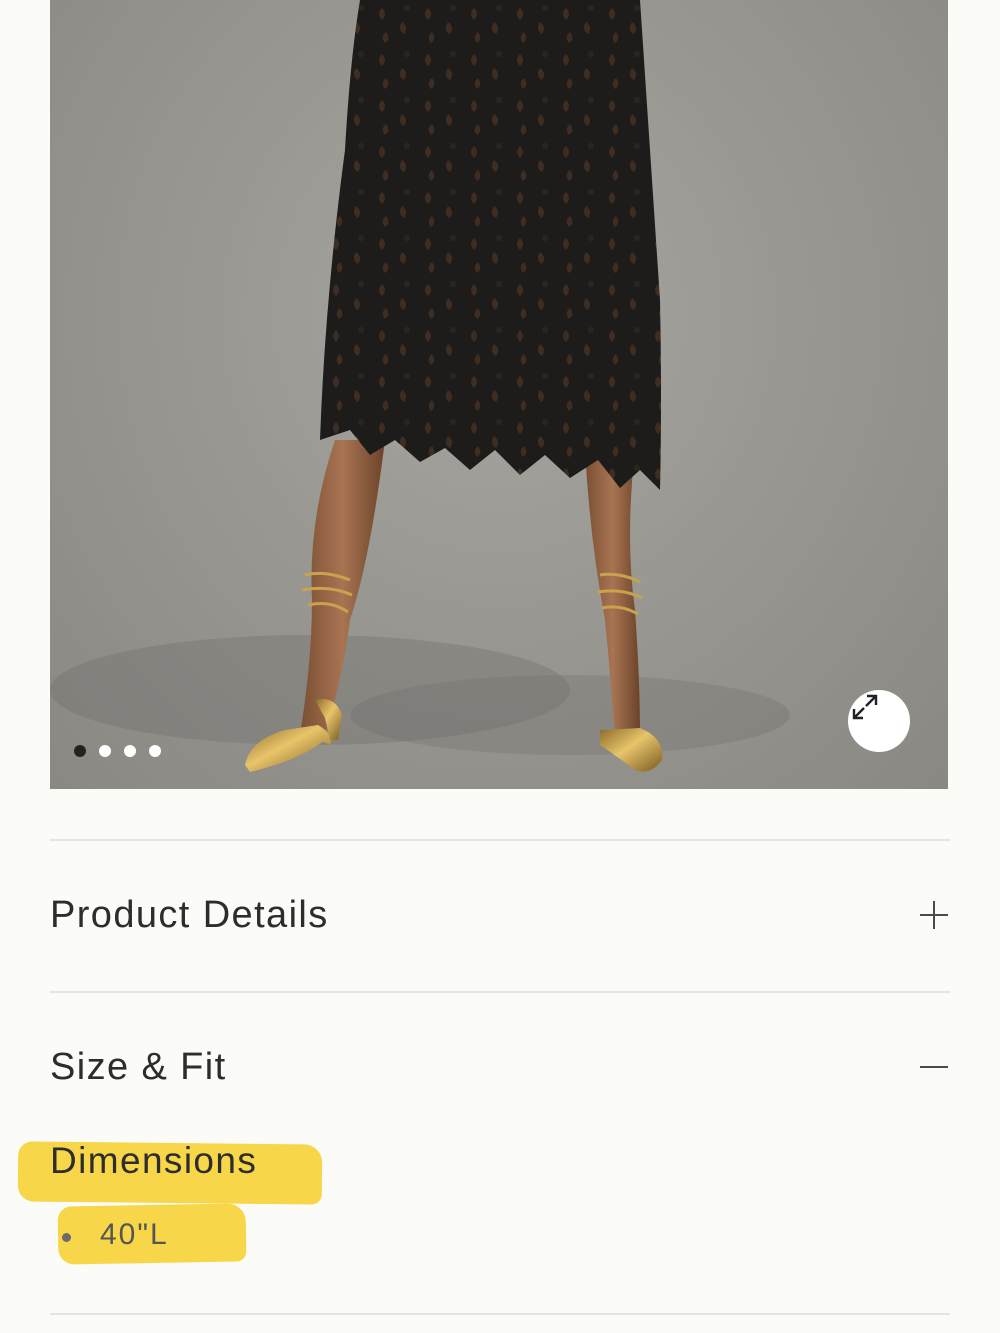 Image resolution: width=1000 pixels, height=1333 pixels. I want to click on plus-icon, so click(934, 915).